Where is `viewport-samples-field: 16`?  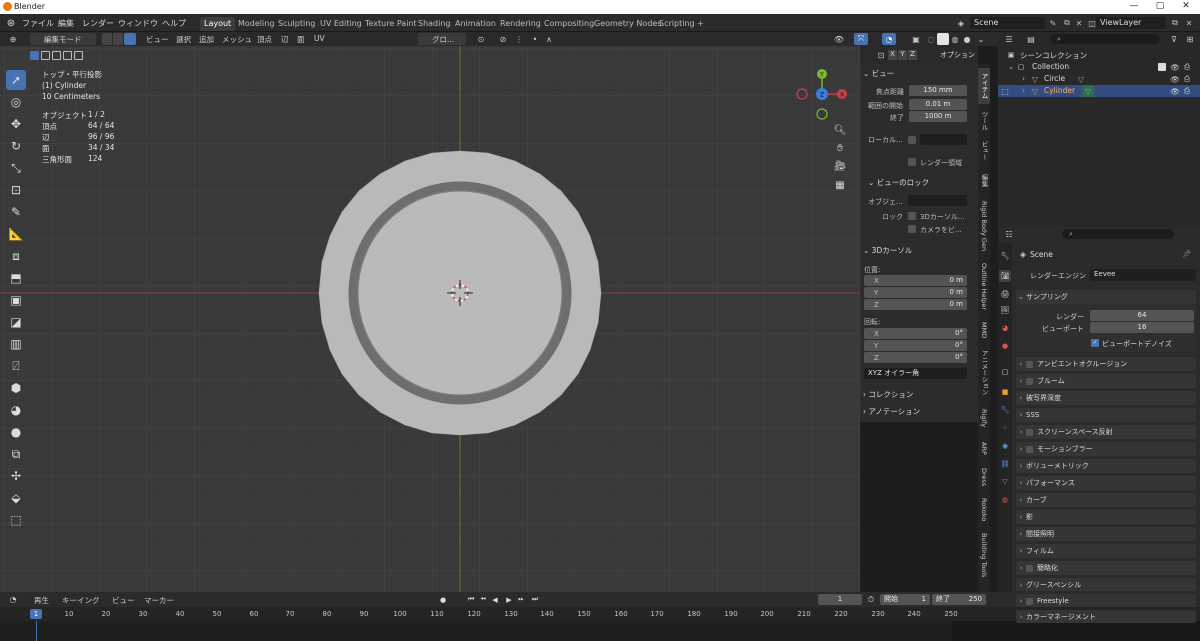
viewport-samples-field: 16 is located at coordinates (1142, 327).